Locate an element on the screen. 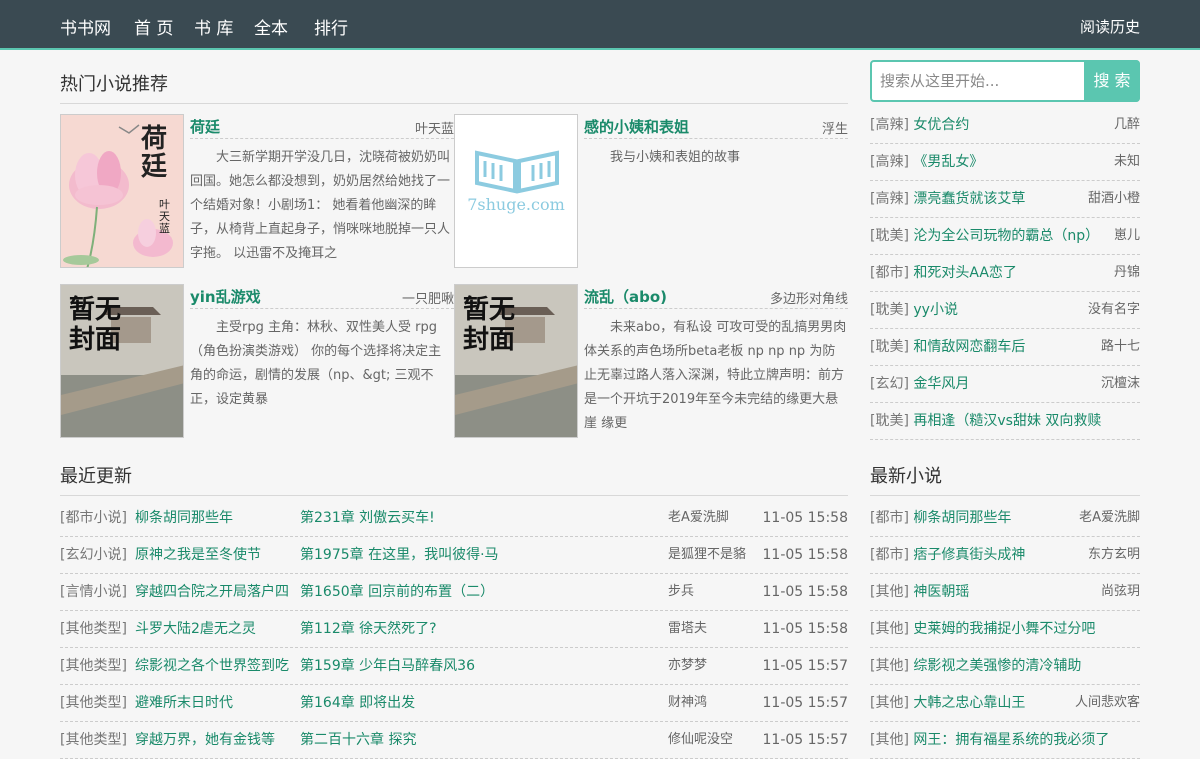  newest-section-title: 最新小说 is located at coordinates (906, 476).